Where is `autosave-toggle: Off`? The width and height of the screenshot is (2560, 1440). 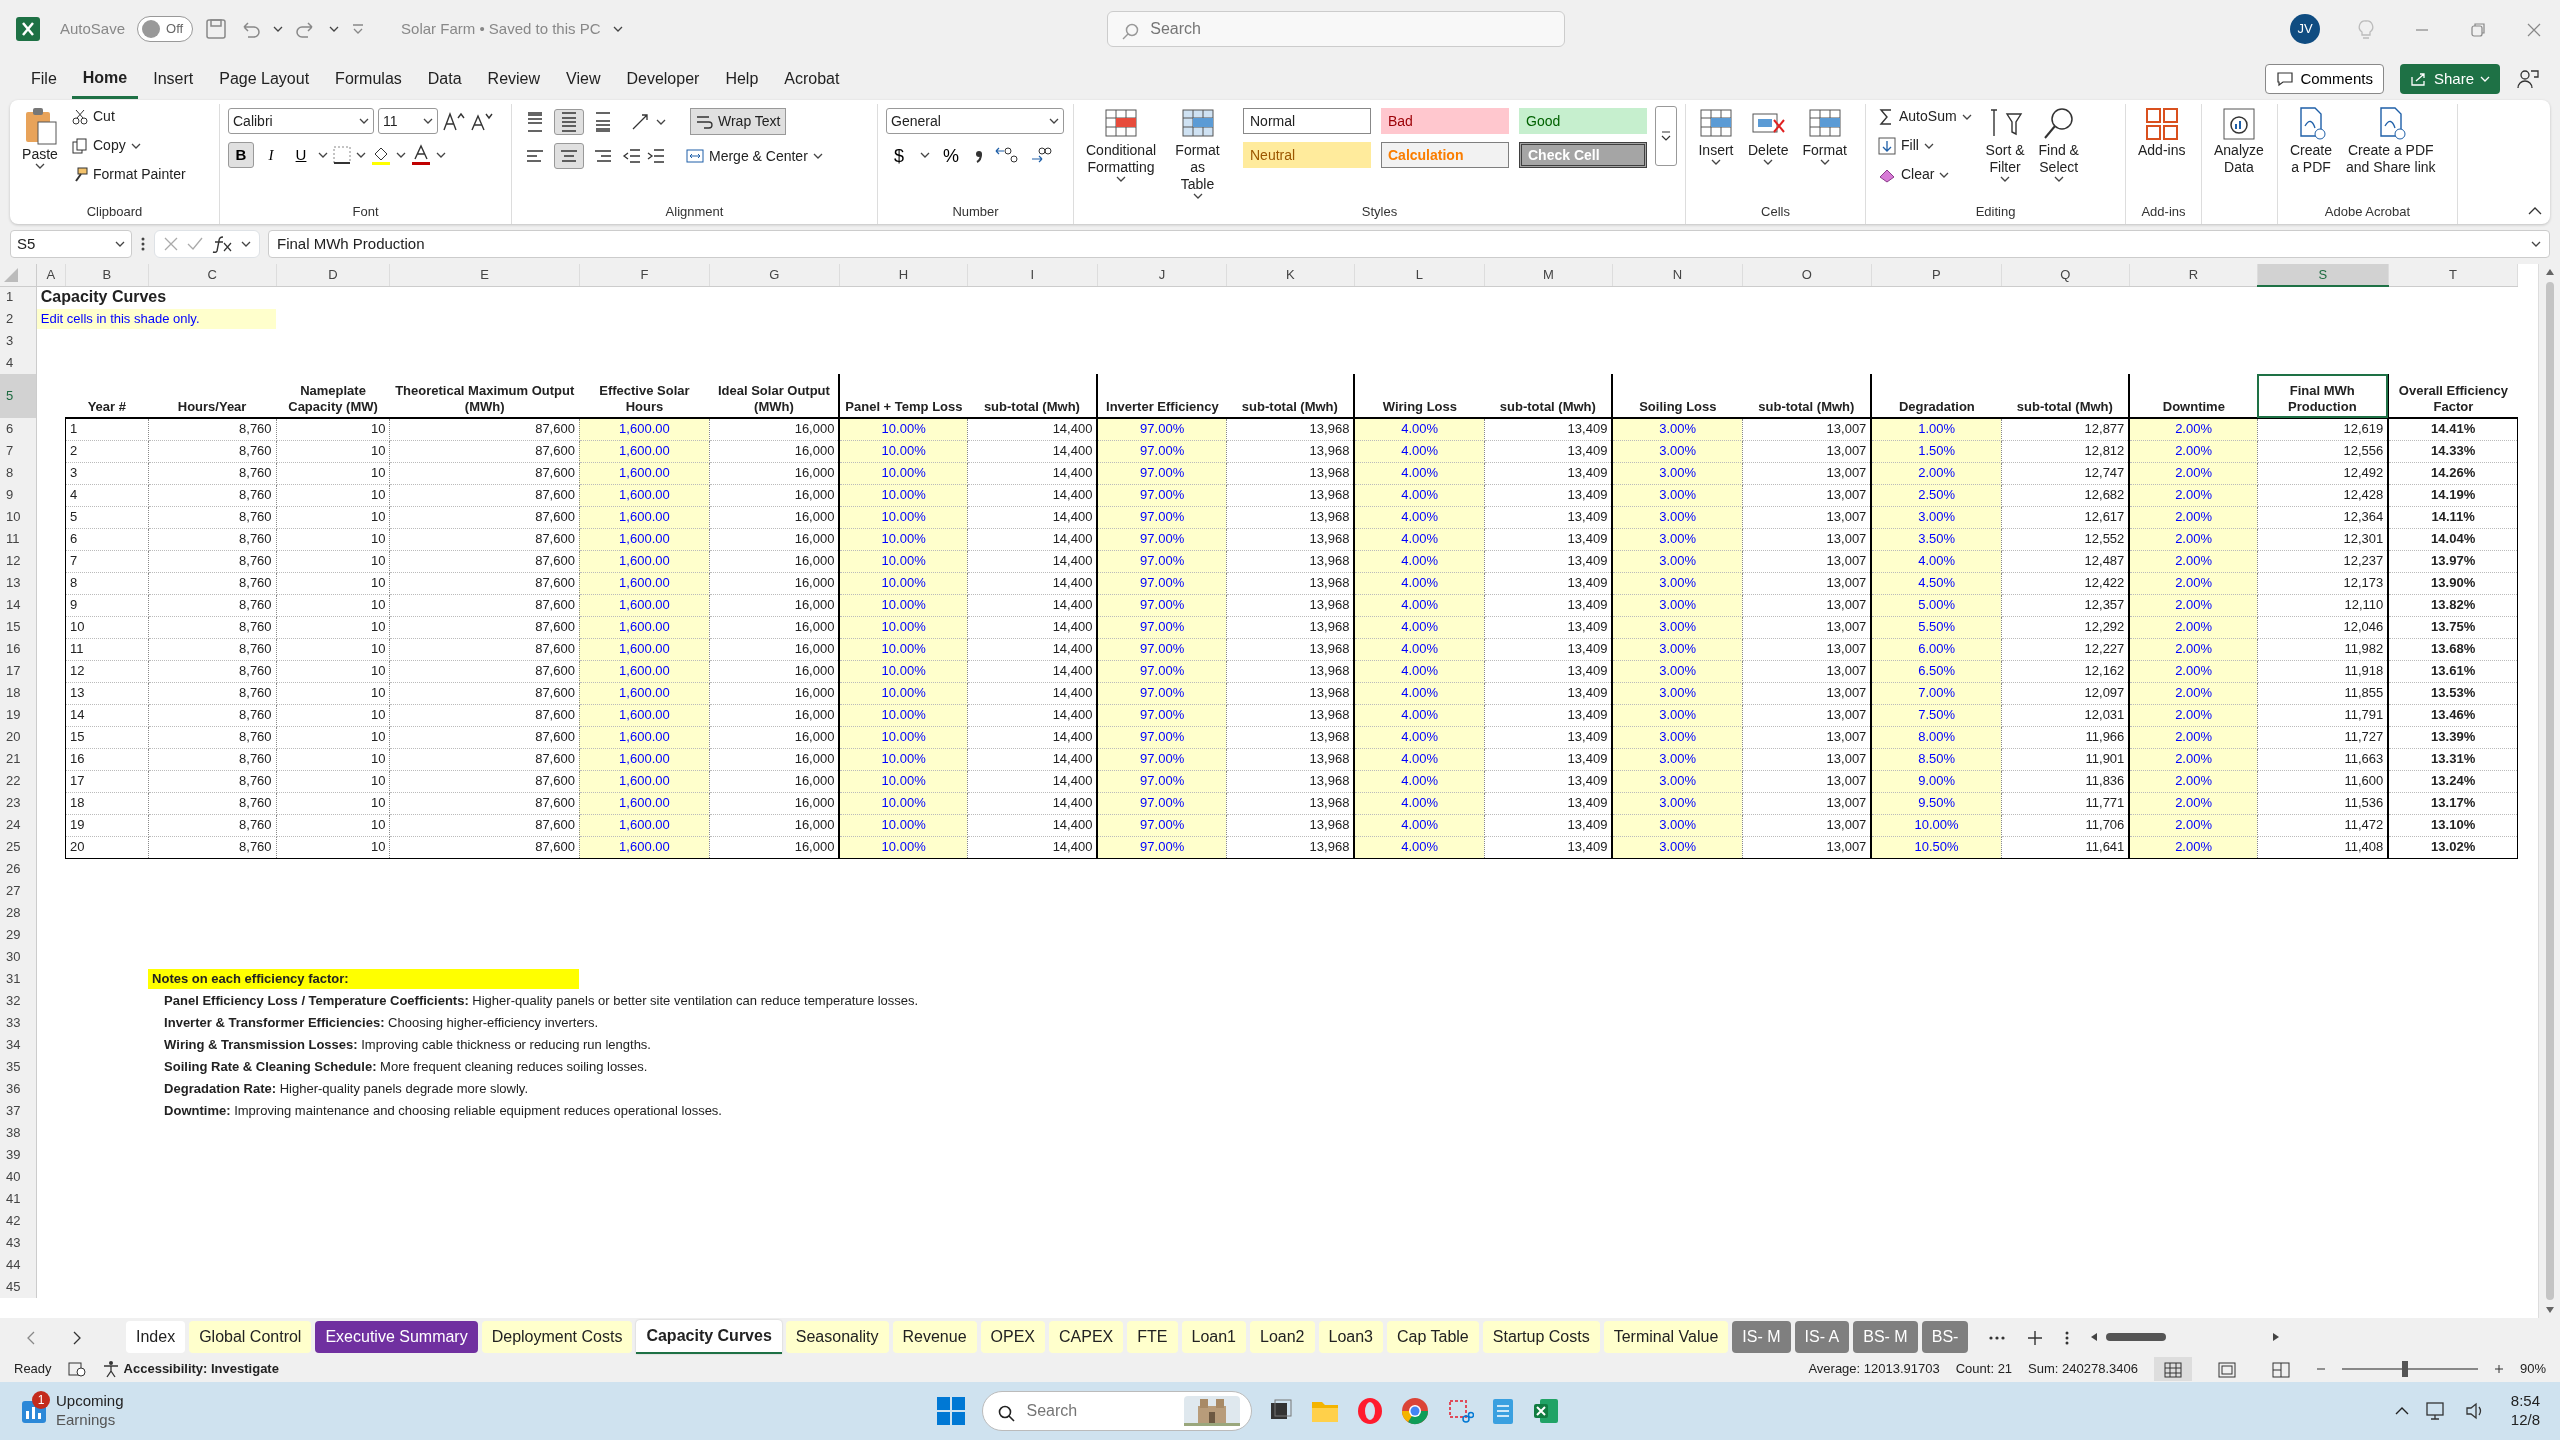 autosave-toggle: Off is located at coordinates (165, 29).